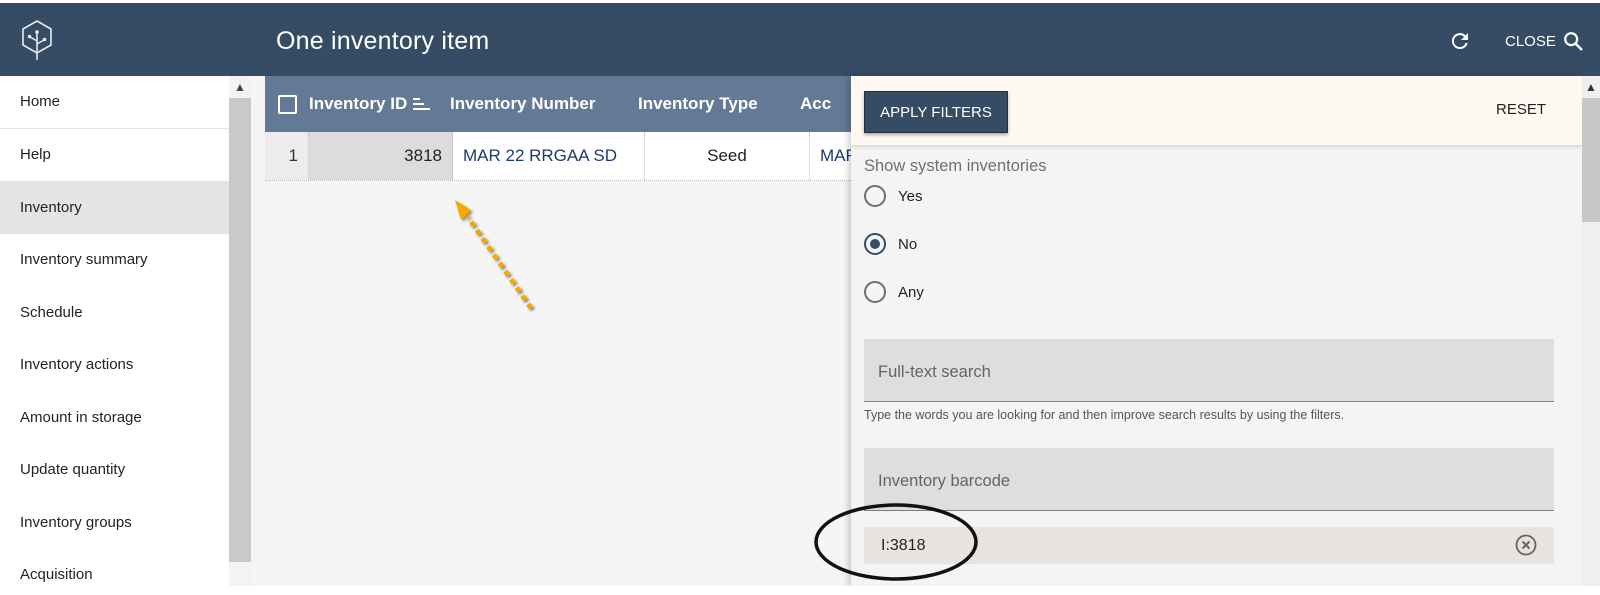  I want to click on refresh-icon, so click(1460, 41).